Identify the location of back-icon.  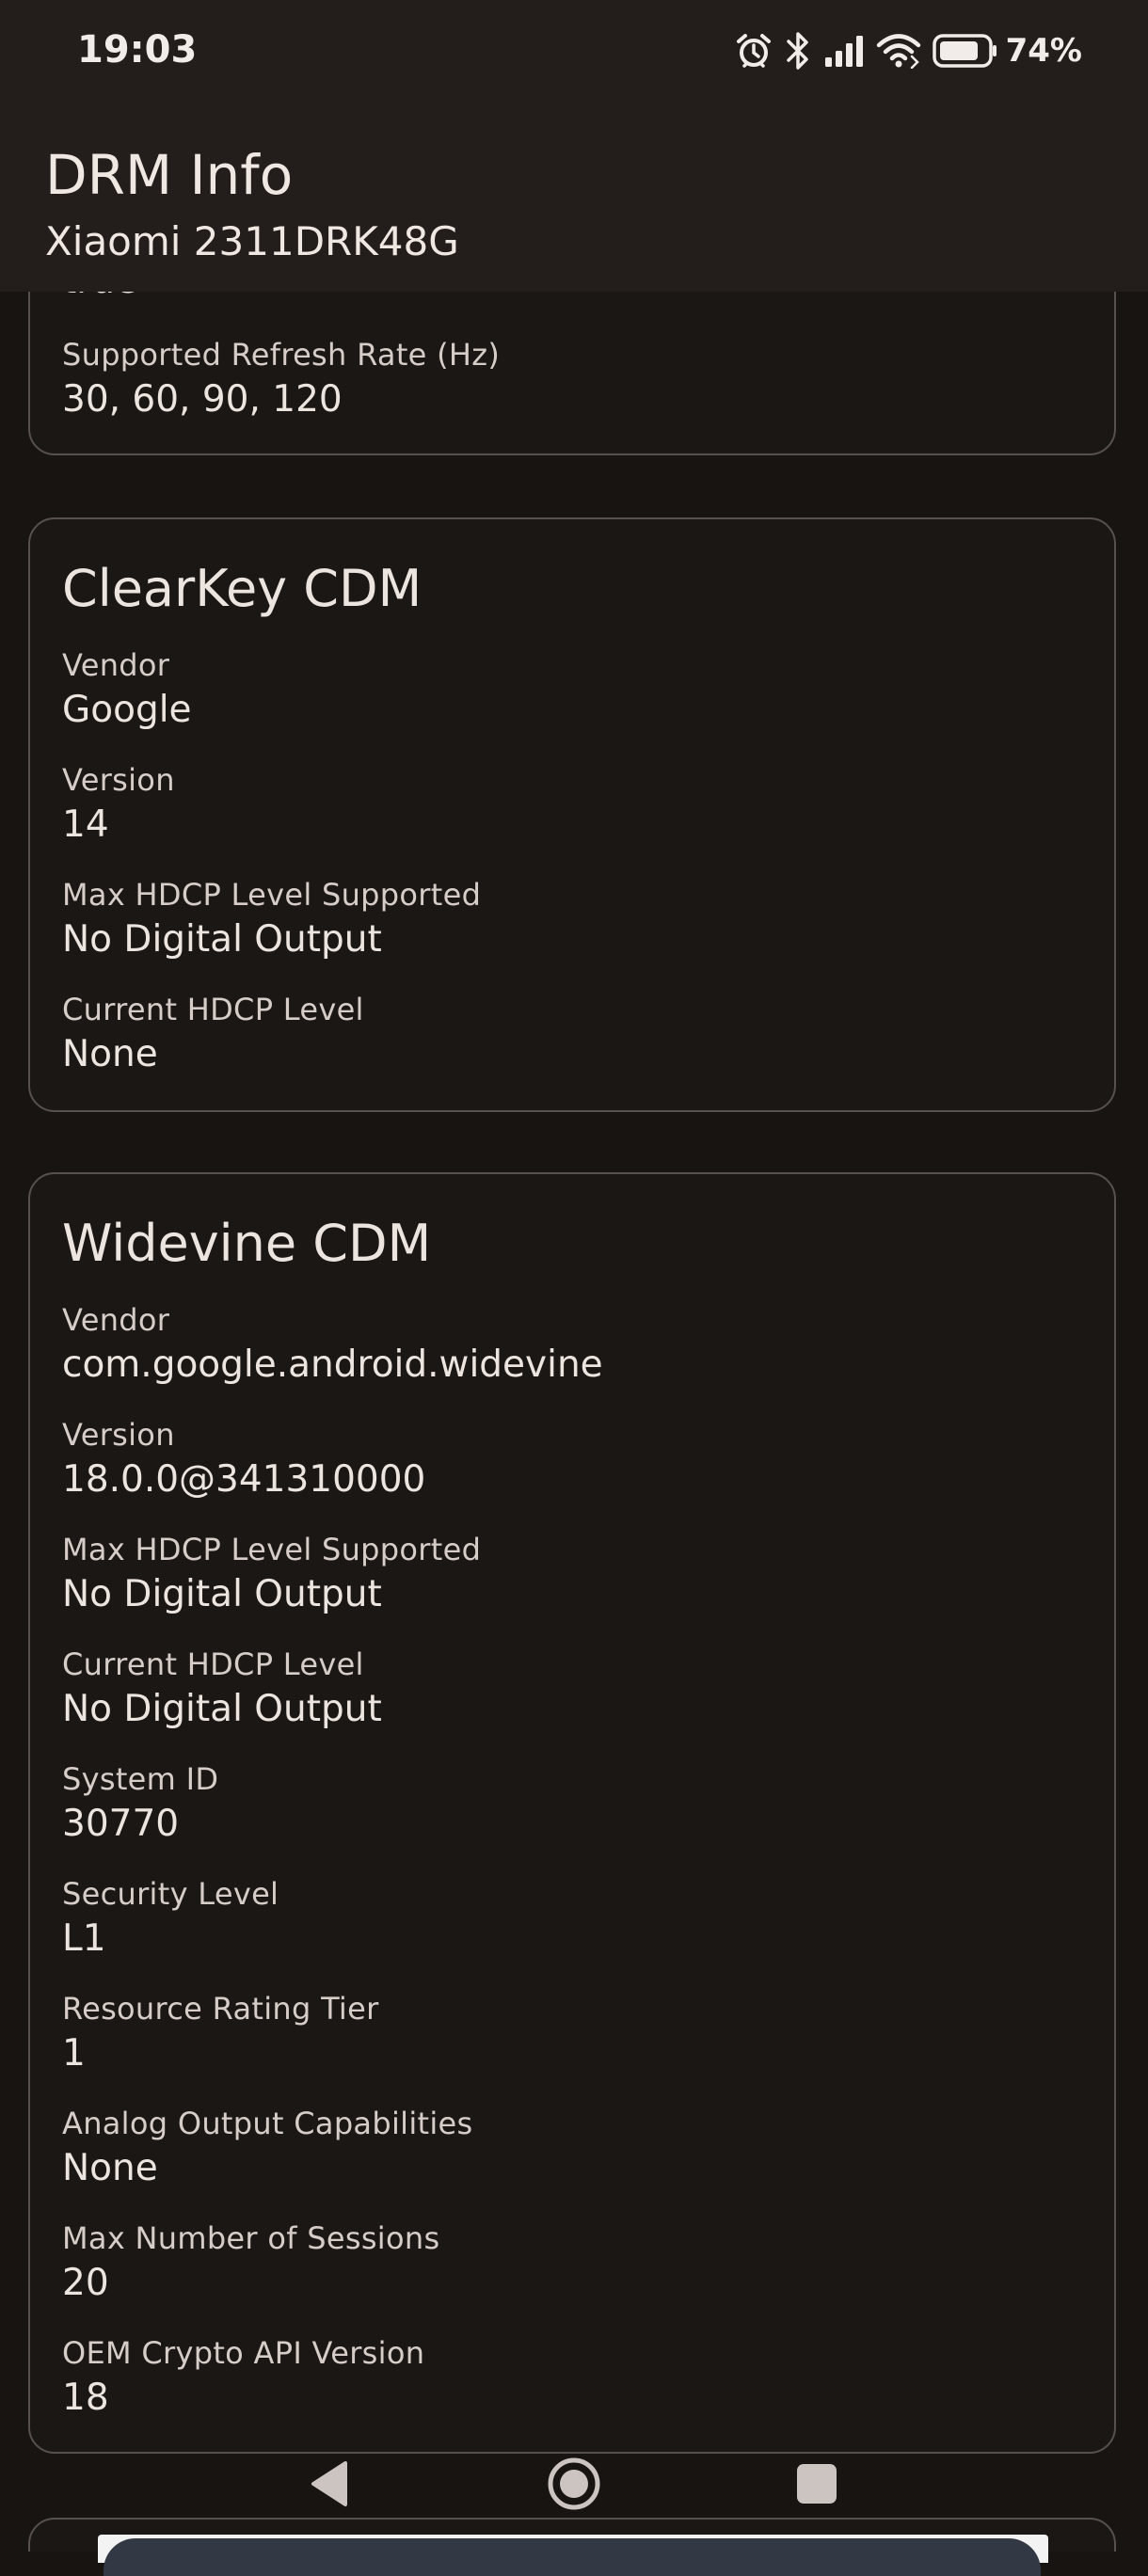
(329, 2483).